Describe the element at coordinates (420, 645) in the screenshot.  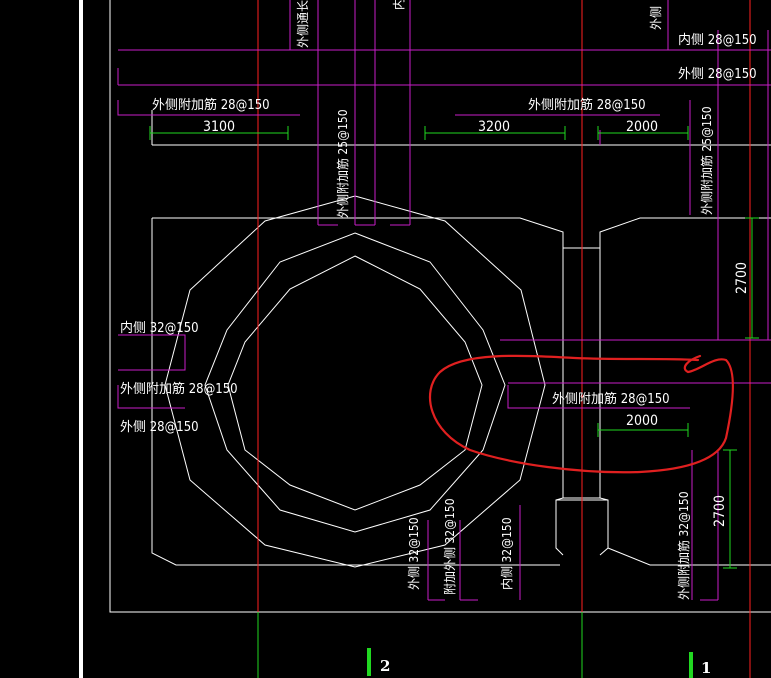
I see `grid-axis-lines` at that location.